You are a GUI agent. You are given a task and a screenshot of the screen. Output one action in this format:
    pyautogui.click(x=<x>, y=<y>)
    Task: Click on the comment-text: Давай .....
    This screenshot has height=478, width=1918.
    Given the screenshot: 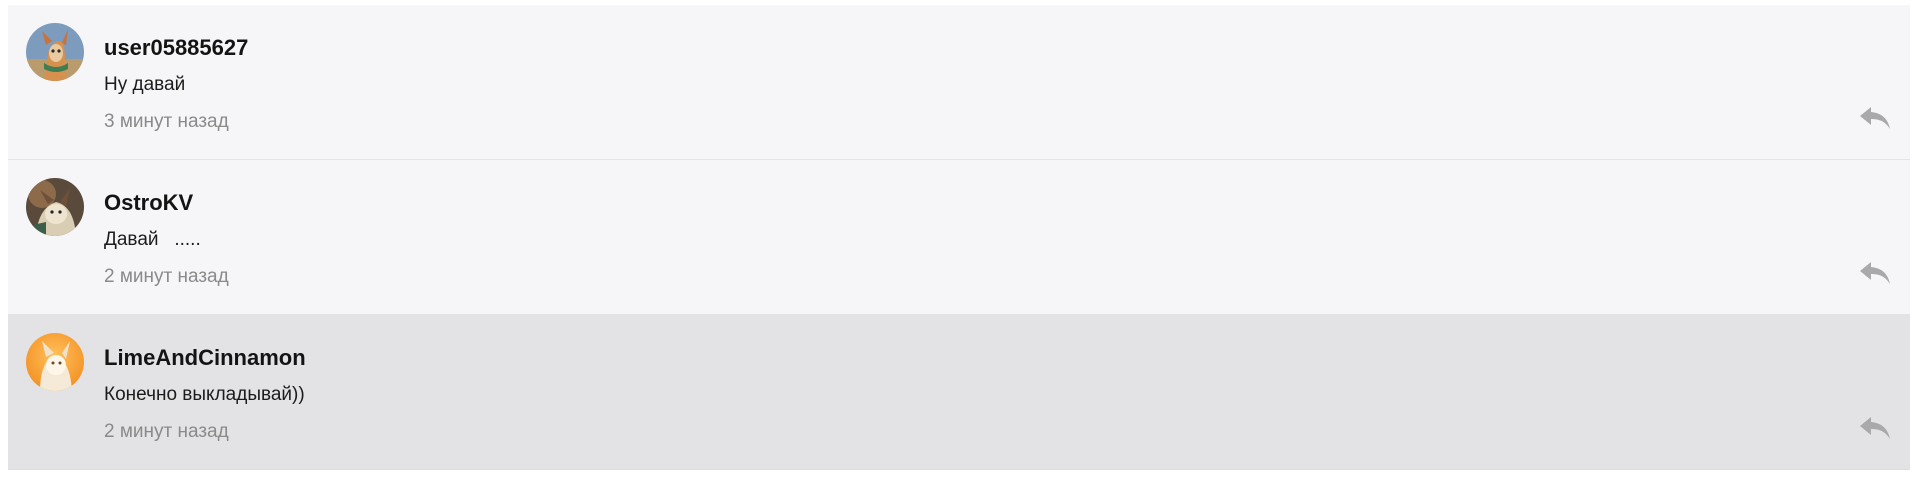 What is the action you would take?
    pyautogui.click(x=152, y=239)
    